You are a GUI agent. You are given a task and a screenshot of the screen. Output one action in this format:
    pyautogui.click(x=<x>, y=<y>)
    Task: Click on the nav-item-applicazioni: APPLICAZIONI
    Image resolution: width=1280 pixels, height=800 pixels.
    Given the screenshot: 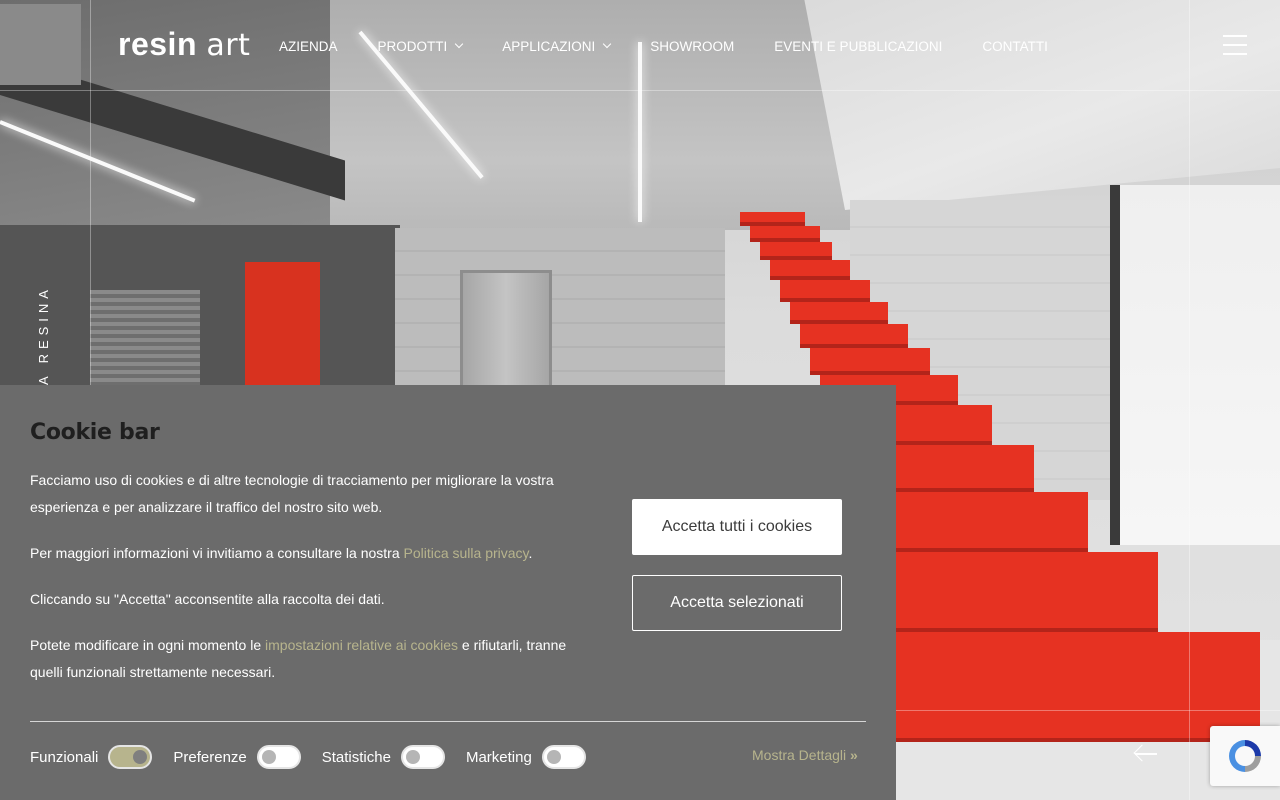 What is the action you would take?
    pyautogui.click(x=557, y=46)
    